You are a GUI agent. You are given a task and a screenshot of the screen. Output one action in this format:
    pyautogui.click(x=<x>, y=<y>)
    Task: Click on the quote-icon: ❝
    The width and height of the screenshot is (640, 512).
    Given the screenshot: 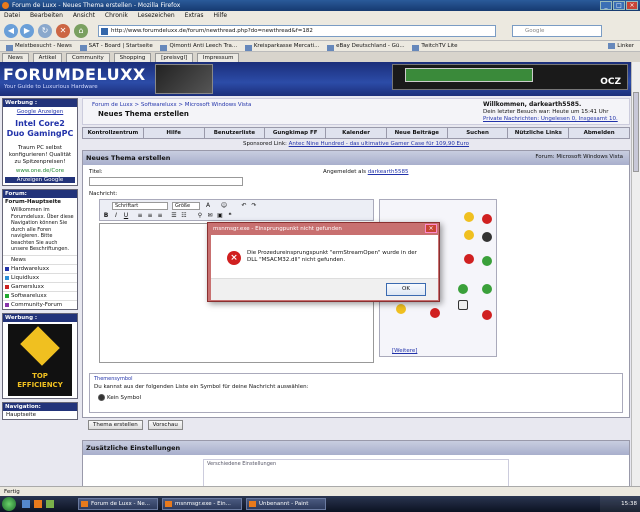 What is the action you would take?
    pyautogui.click(x=230, y=216)
    